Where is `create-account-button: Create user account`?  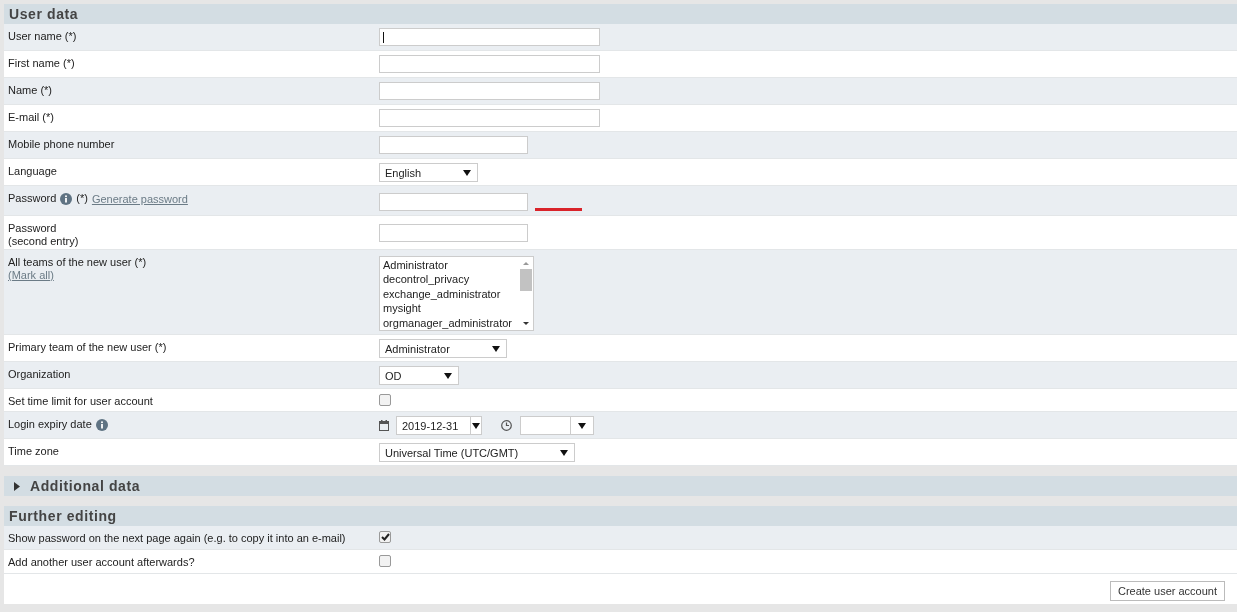
create-account-button: Create user account is located at coordinates (1167, 591).